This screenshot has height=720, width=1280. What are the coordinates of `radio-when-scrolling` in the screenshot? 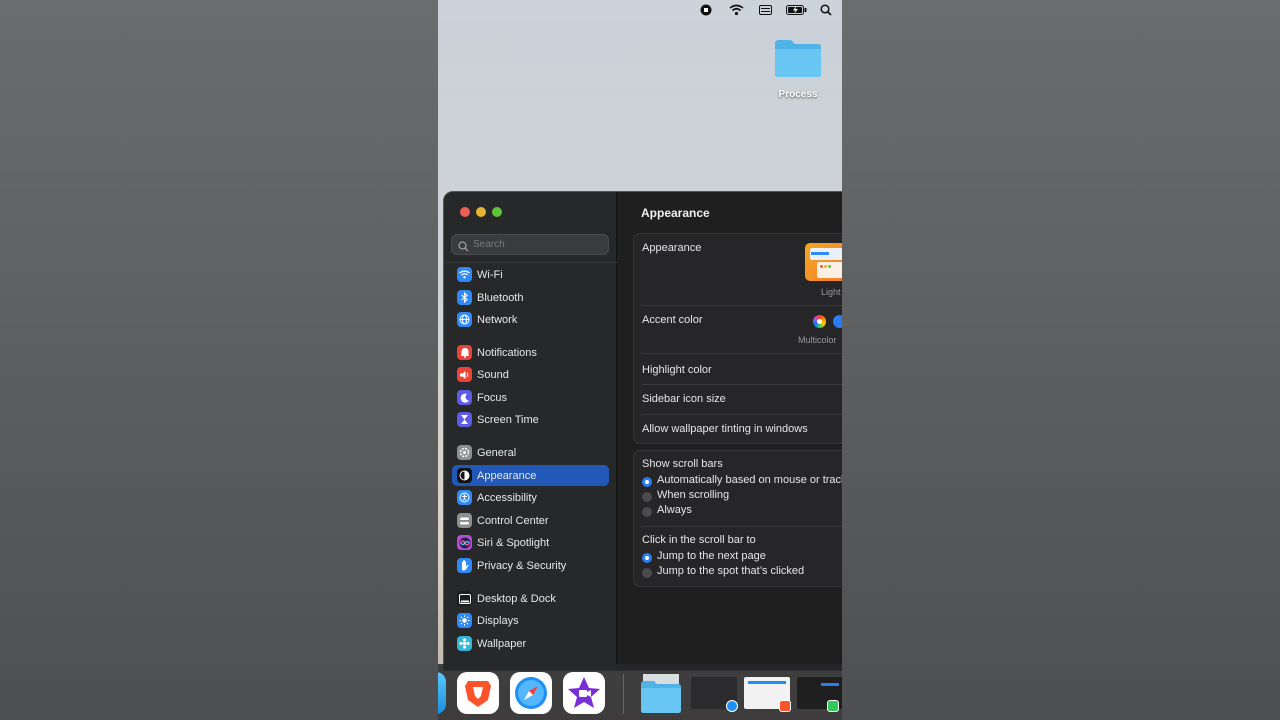 It's located at (647, 497).